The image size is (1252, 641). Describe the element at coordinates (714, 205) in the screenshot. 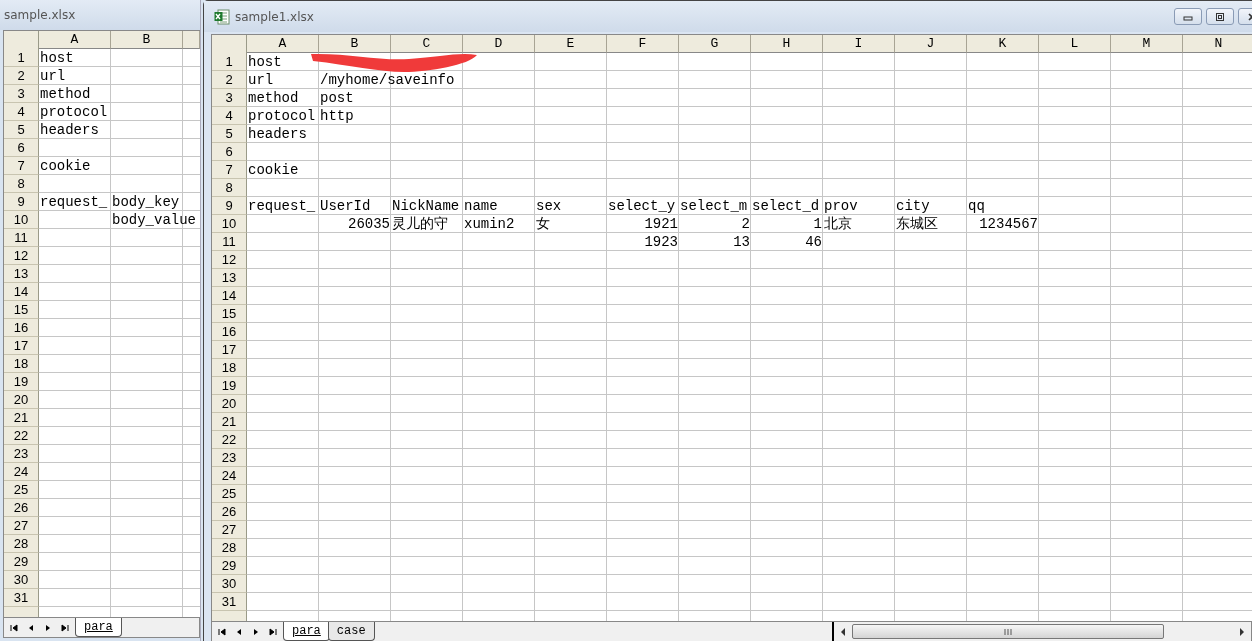

I see `cell-text: select_m` at that location.